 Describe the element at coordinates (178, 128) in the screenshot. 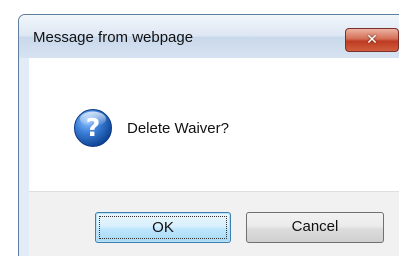

I see `dialog-message: Delete Waiver?` at that location.